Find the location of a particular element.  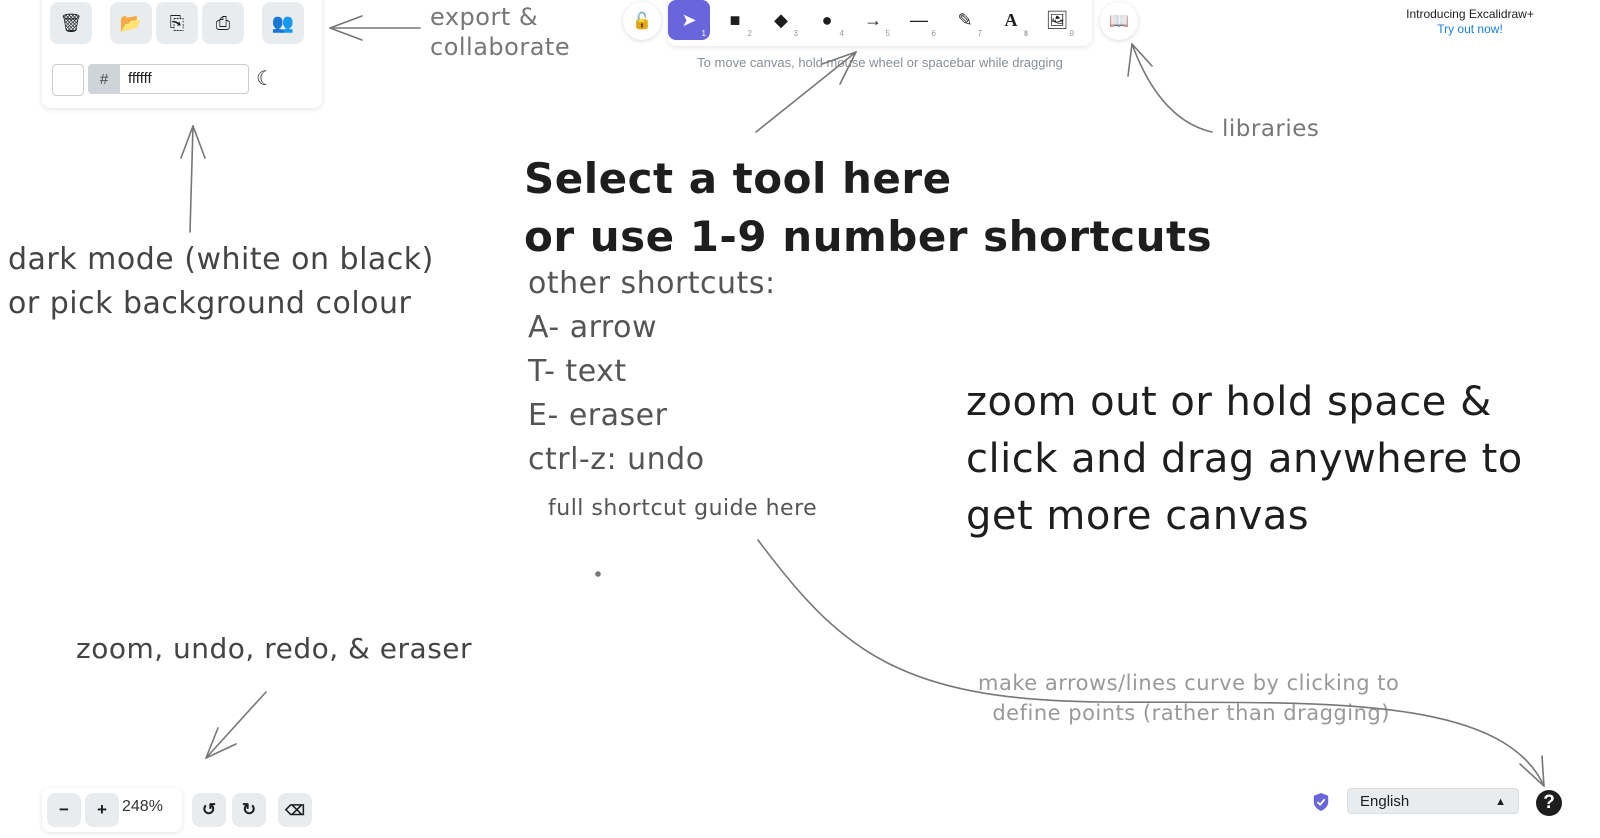

zoom-out-button: − is located at coordinates (64, 810).